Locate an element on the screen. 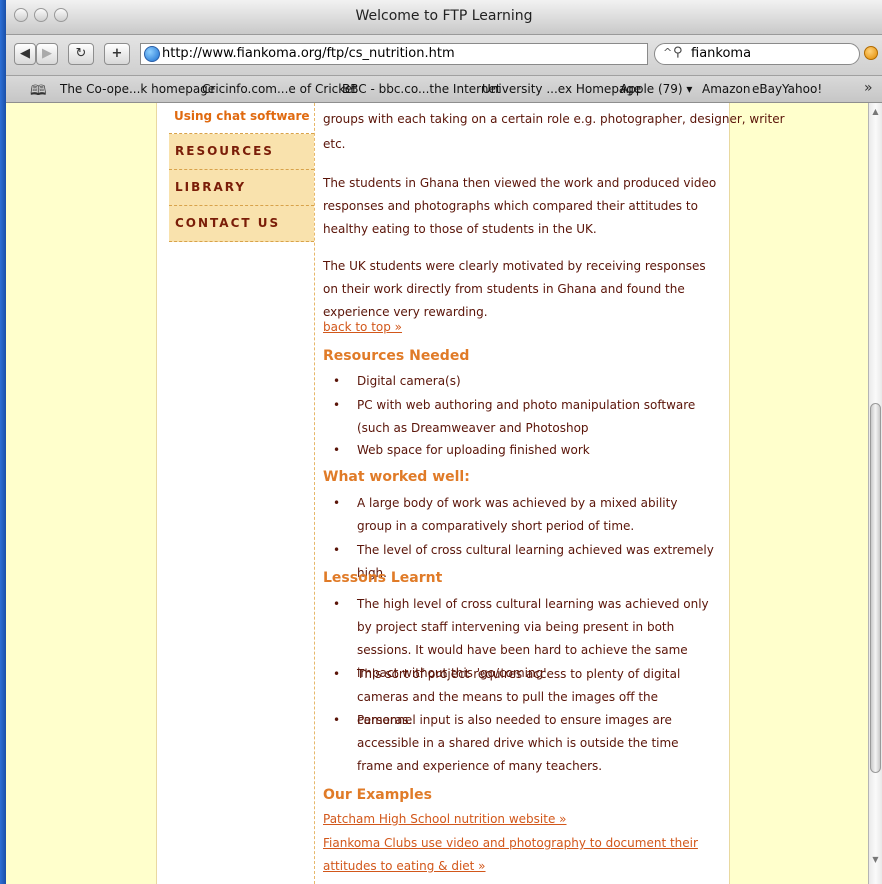  vertical-scrollbar: ▲ ▼ is located at coordinates (875, 493).